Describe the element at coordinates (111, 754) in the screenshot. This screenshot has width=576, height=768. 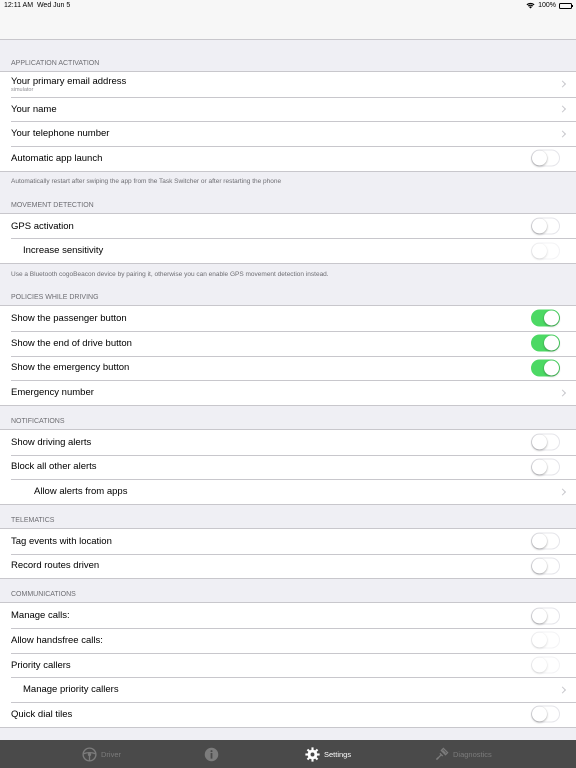
I see `tab-driver-label: Driver` at that location.